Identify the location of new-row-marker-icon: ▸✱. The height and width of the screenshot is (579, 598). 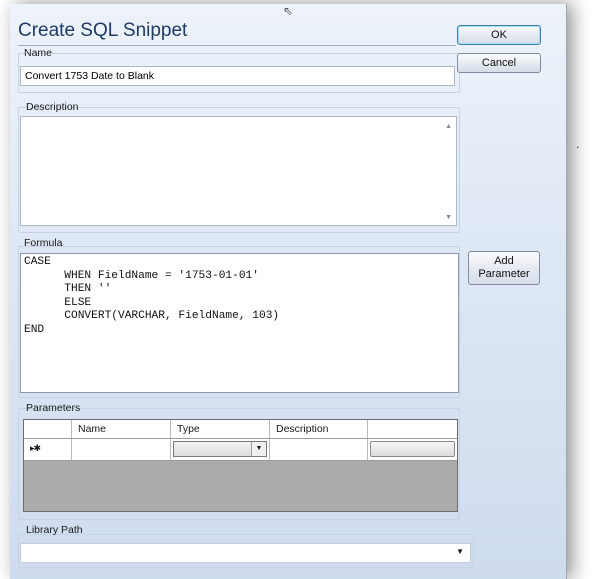
(35, 448).